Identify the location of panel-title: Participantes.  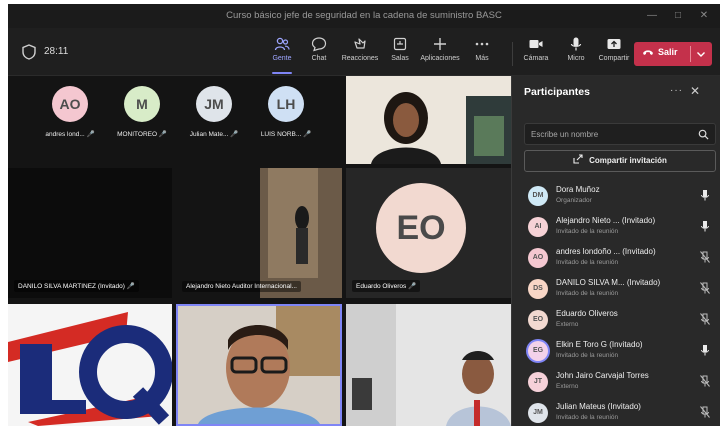
(557, 92).